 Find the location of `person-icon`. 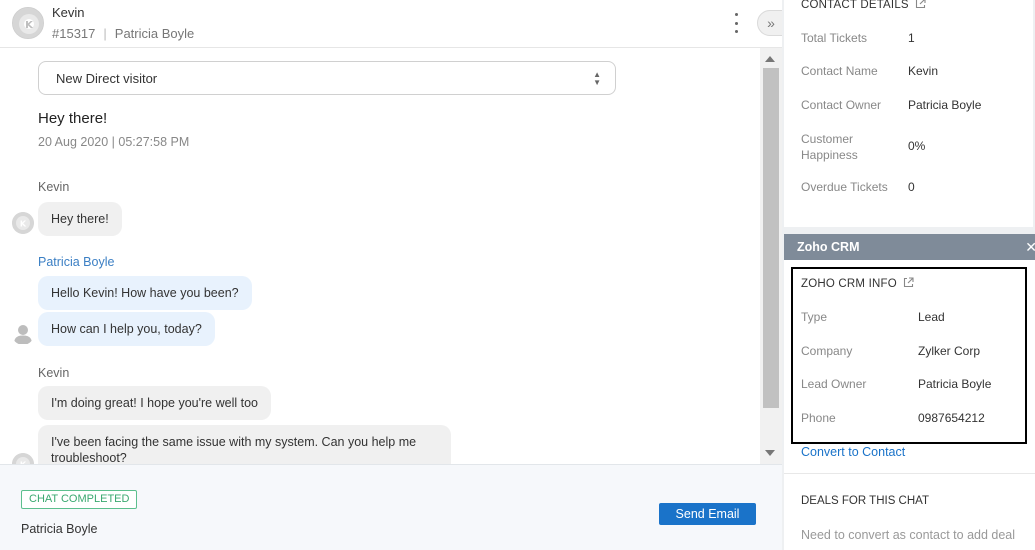

person-icon is located at coordinates (23, 334).